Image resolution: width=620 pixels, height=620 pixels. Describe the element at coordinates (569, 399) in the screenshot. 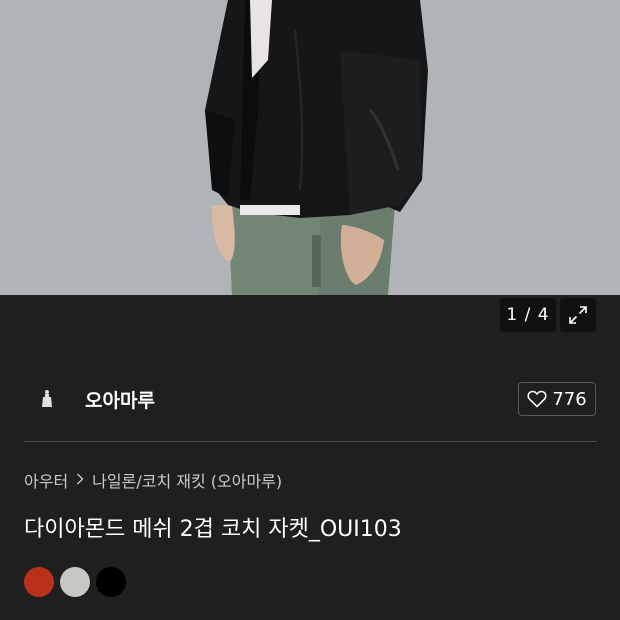

I see `like-count: 776` at that location.